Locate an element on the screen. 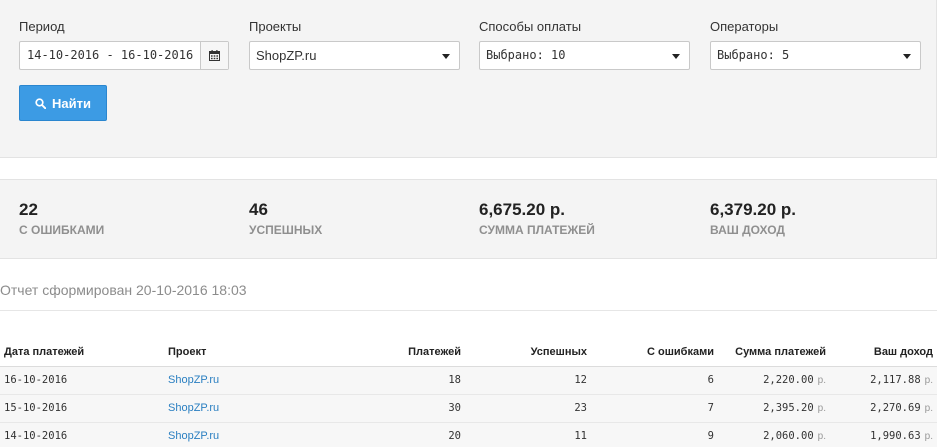  operators-select-value: Выбрано: 5 is located at coordinates (753, 55).